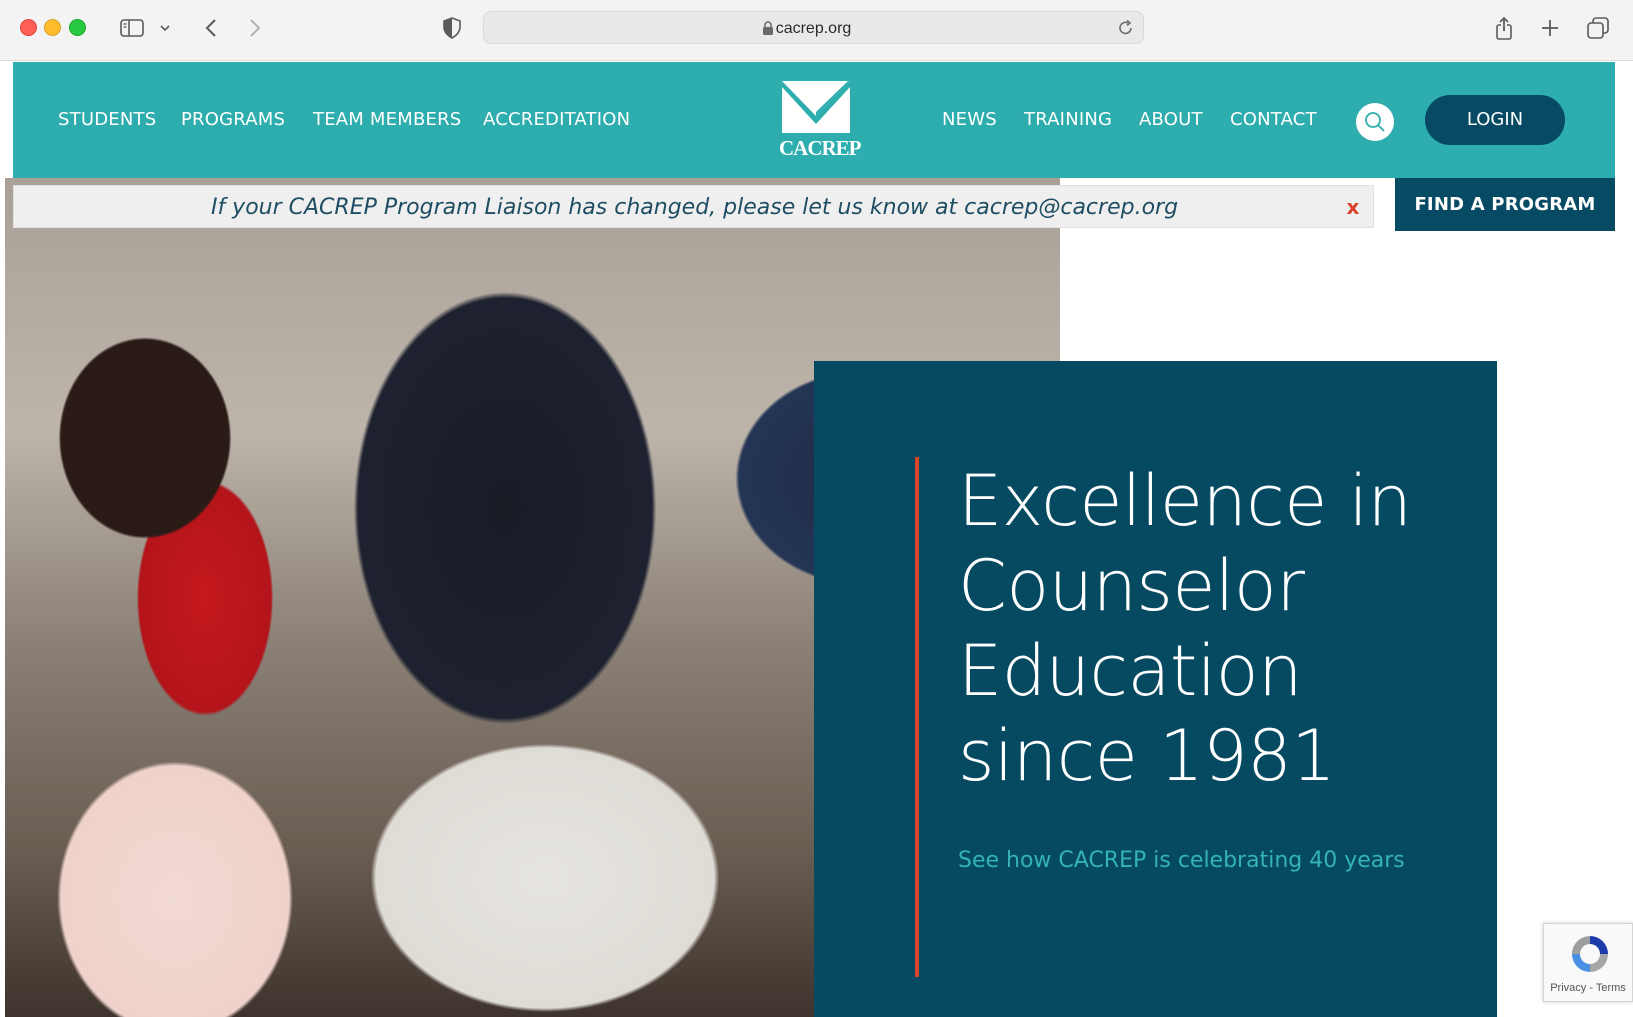  Describe the element at coordinates (255, 28) in the screenshot. I see `forward-icon` at that location.